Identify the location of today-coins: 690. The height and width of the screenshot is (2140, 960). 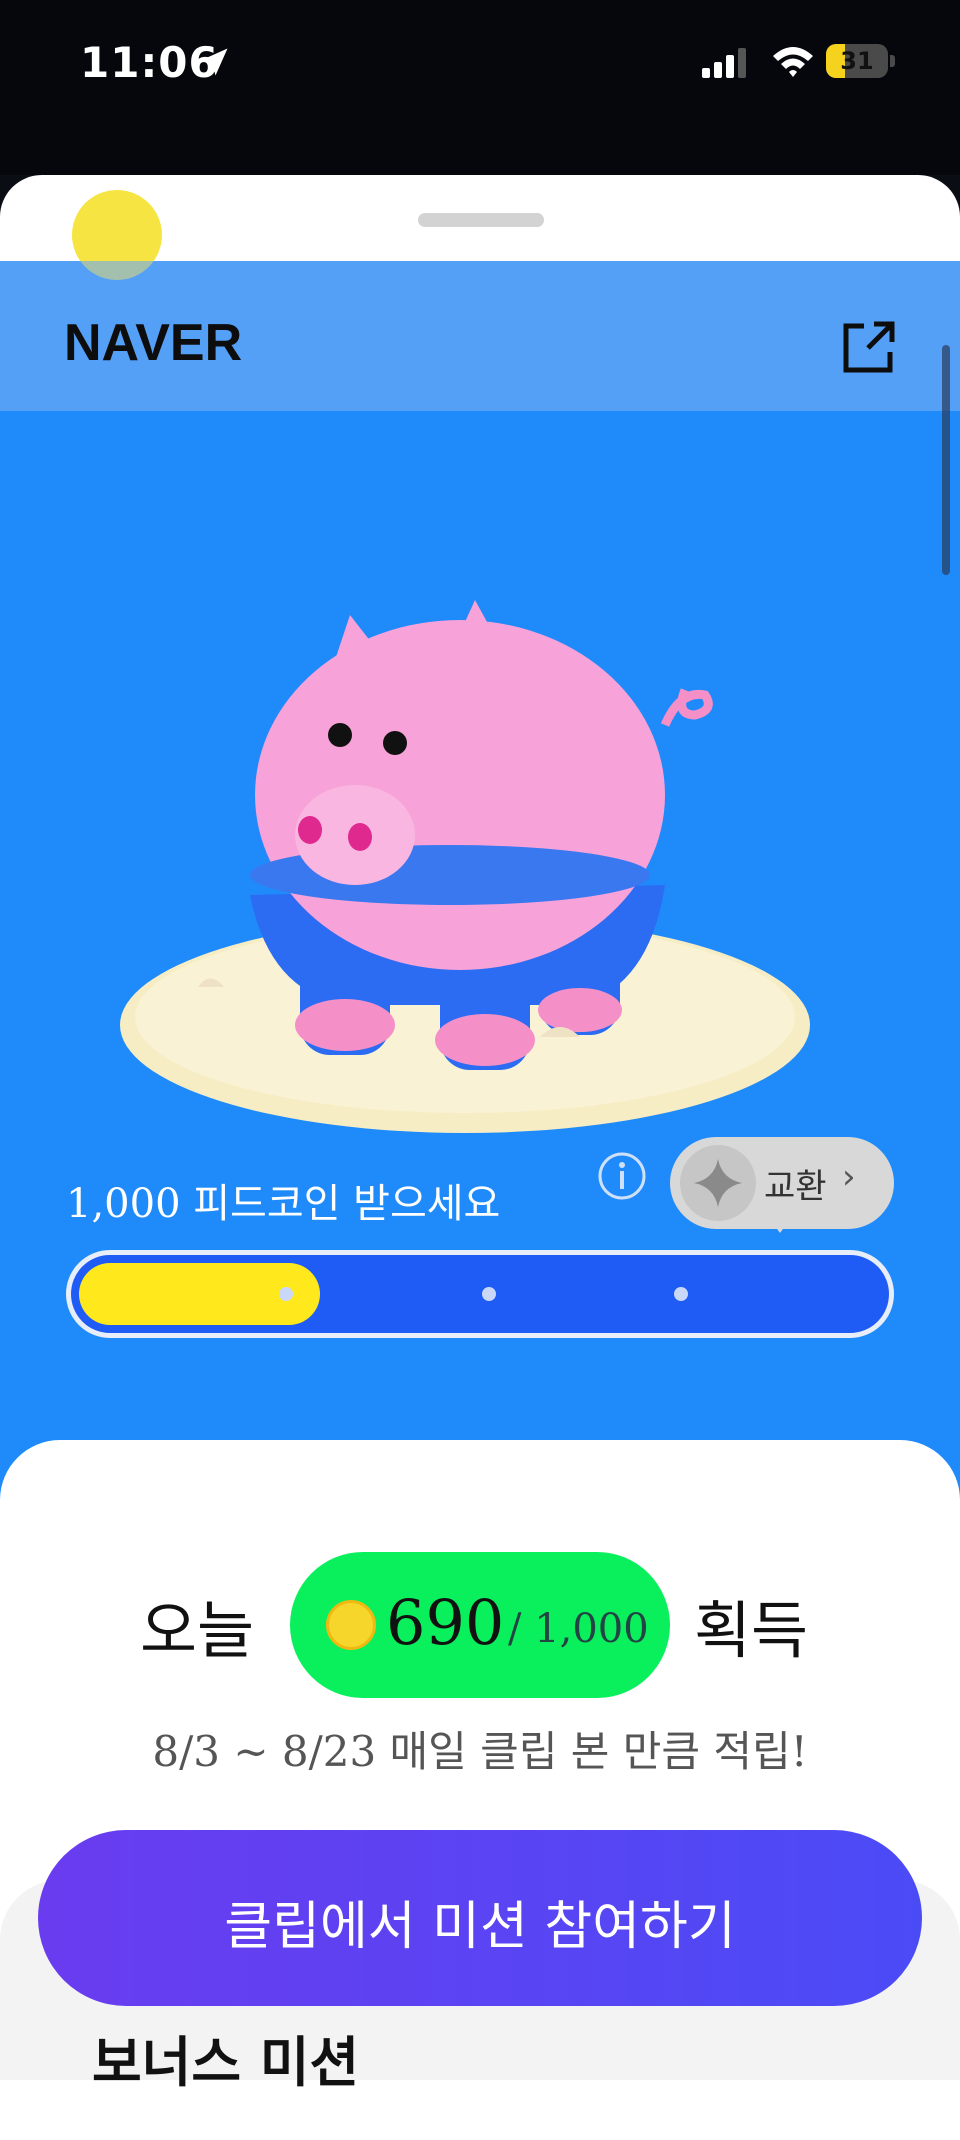
(445, 1622).